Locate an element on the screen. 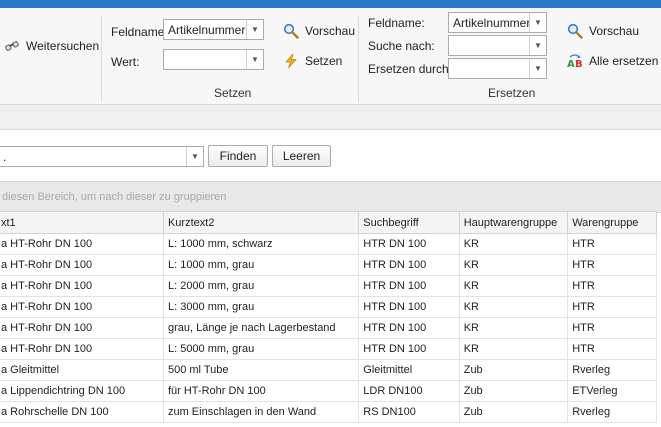 The width and height of the screenshot is (661, 427). setzen-feldname-value: Artikelnummer is located at coordinates (207, 30).